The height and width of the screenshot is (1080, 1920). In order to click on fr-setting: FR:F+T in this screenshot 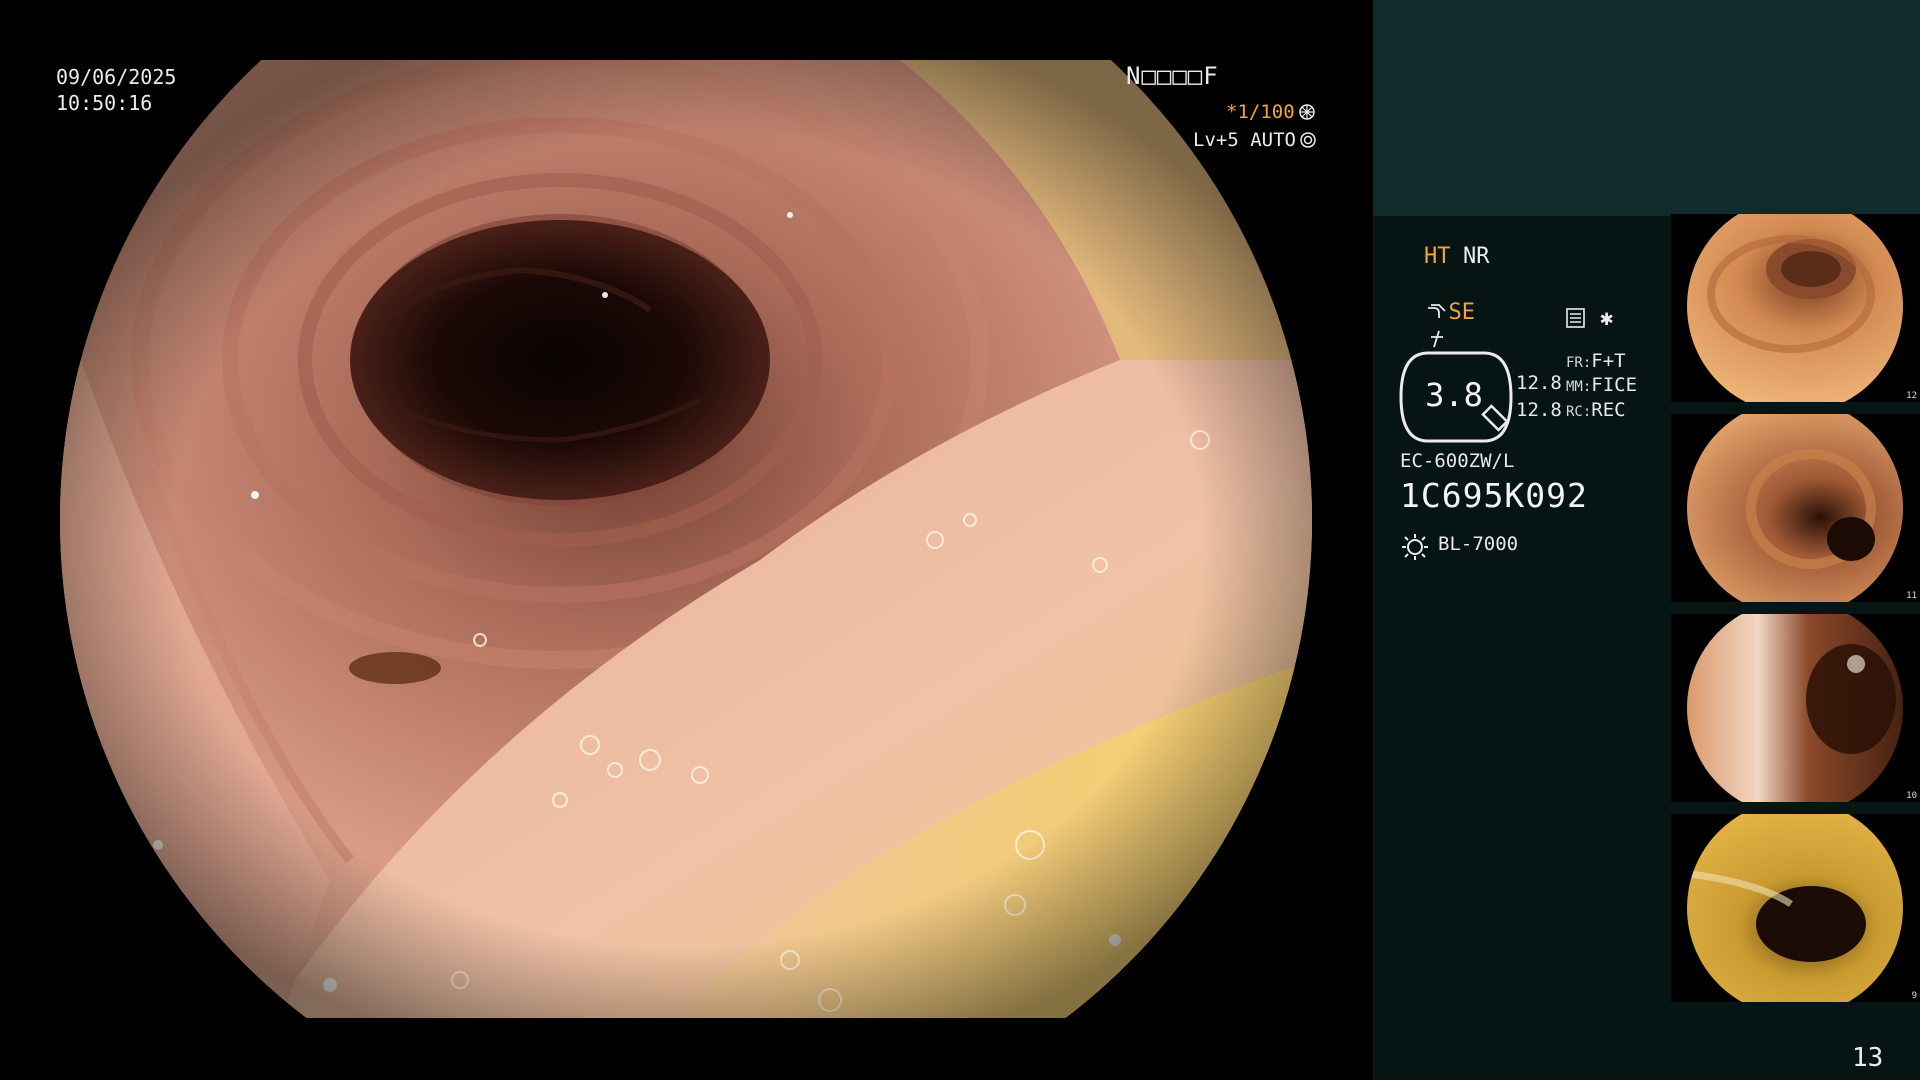, I will do `click(1596, 361)`.